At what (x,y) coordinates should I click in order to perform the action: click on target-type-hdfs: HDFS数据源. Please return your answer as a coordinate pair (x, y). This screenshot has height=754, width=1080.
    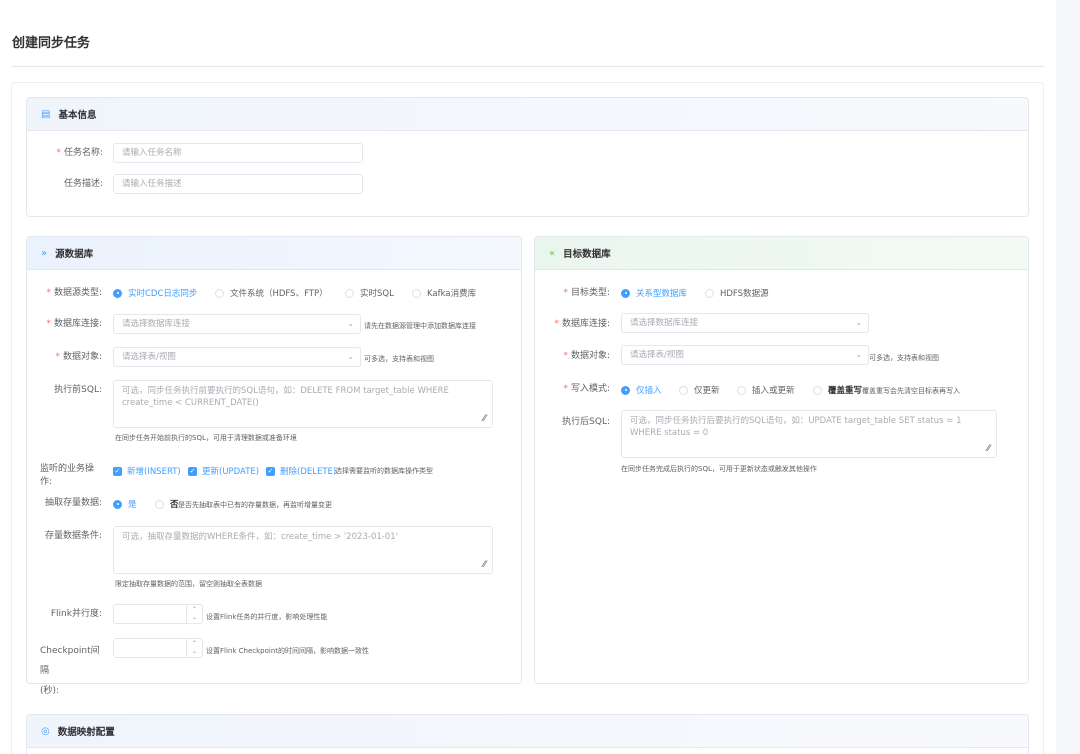
    Looking at the image, I should click on (737, 293).